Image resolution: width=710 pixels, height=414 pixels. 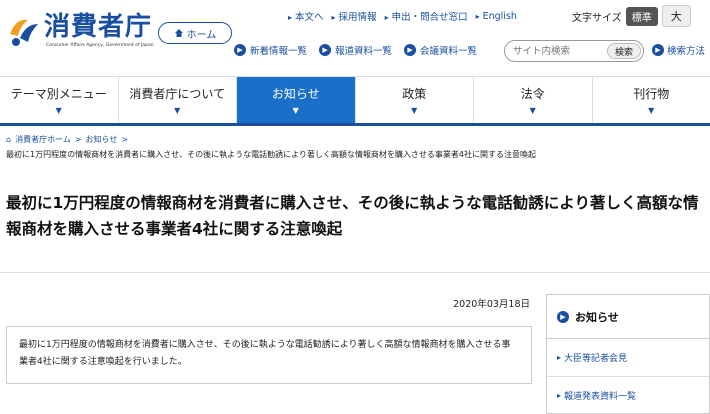 I want to click on font-size-large-button: 大, so click(x=676, y=16).